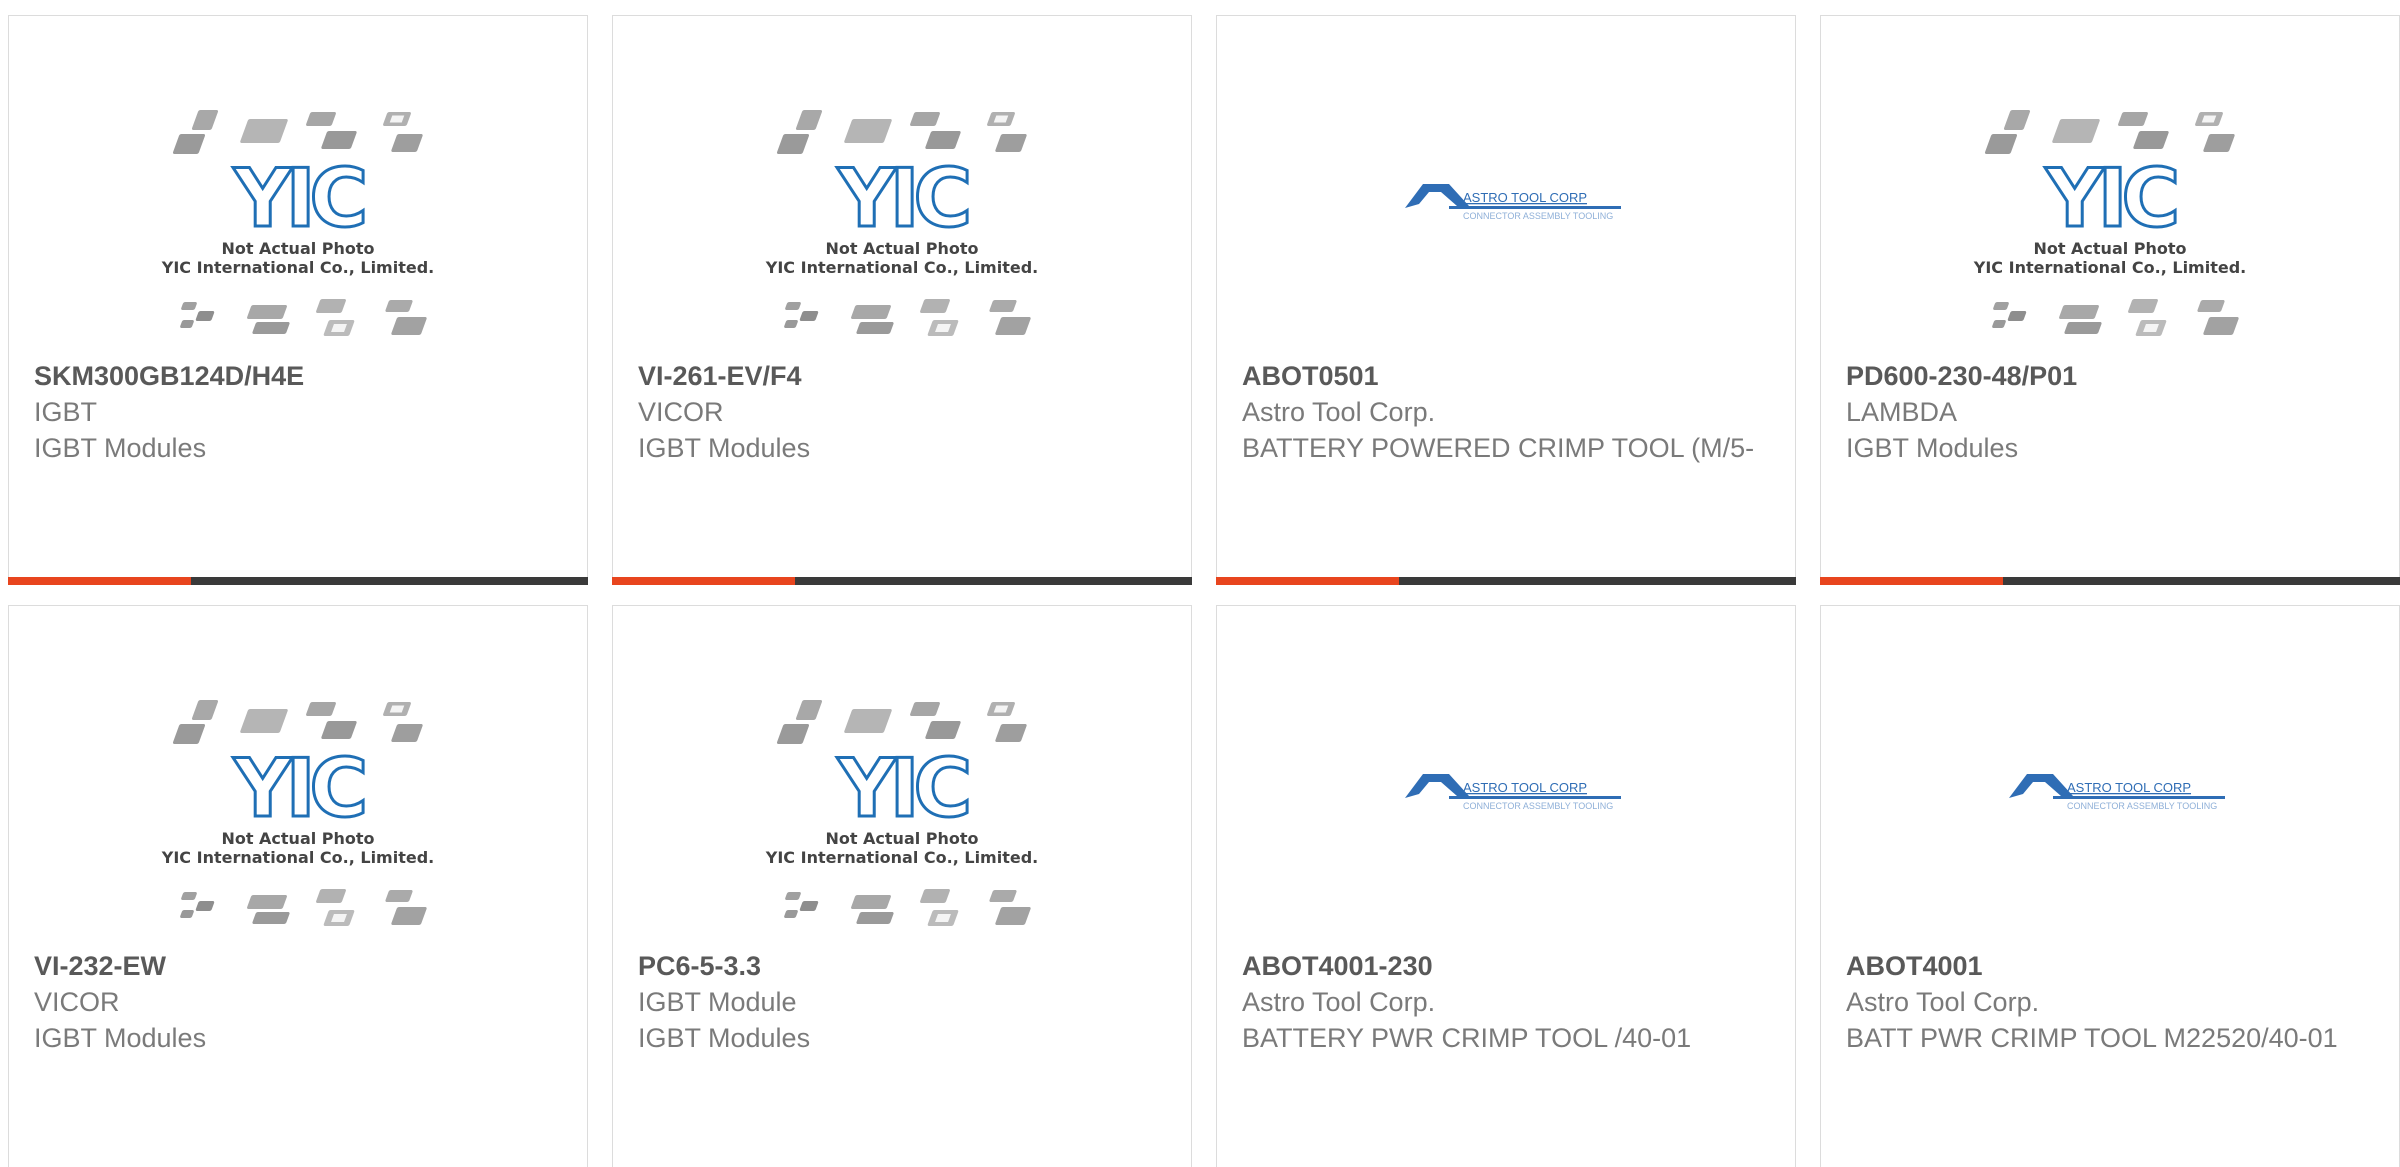 The width and height of the screenshot is (2400, 1167). Describe the element at coordinates (2106, 412) in the screenshot. I see `product-info: PD600-230-48/P01 LAMBDA IGBT Modules` at that location.